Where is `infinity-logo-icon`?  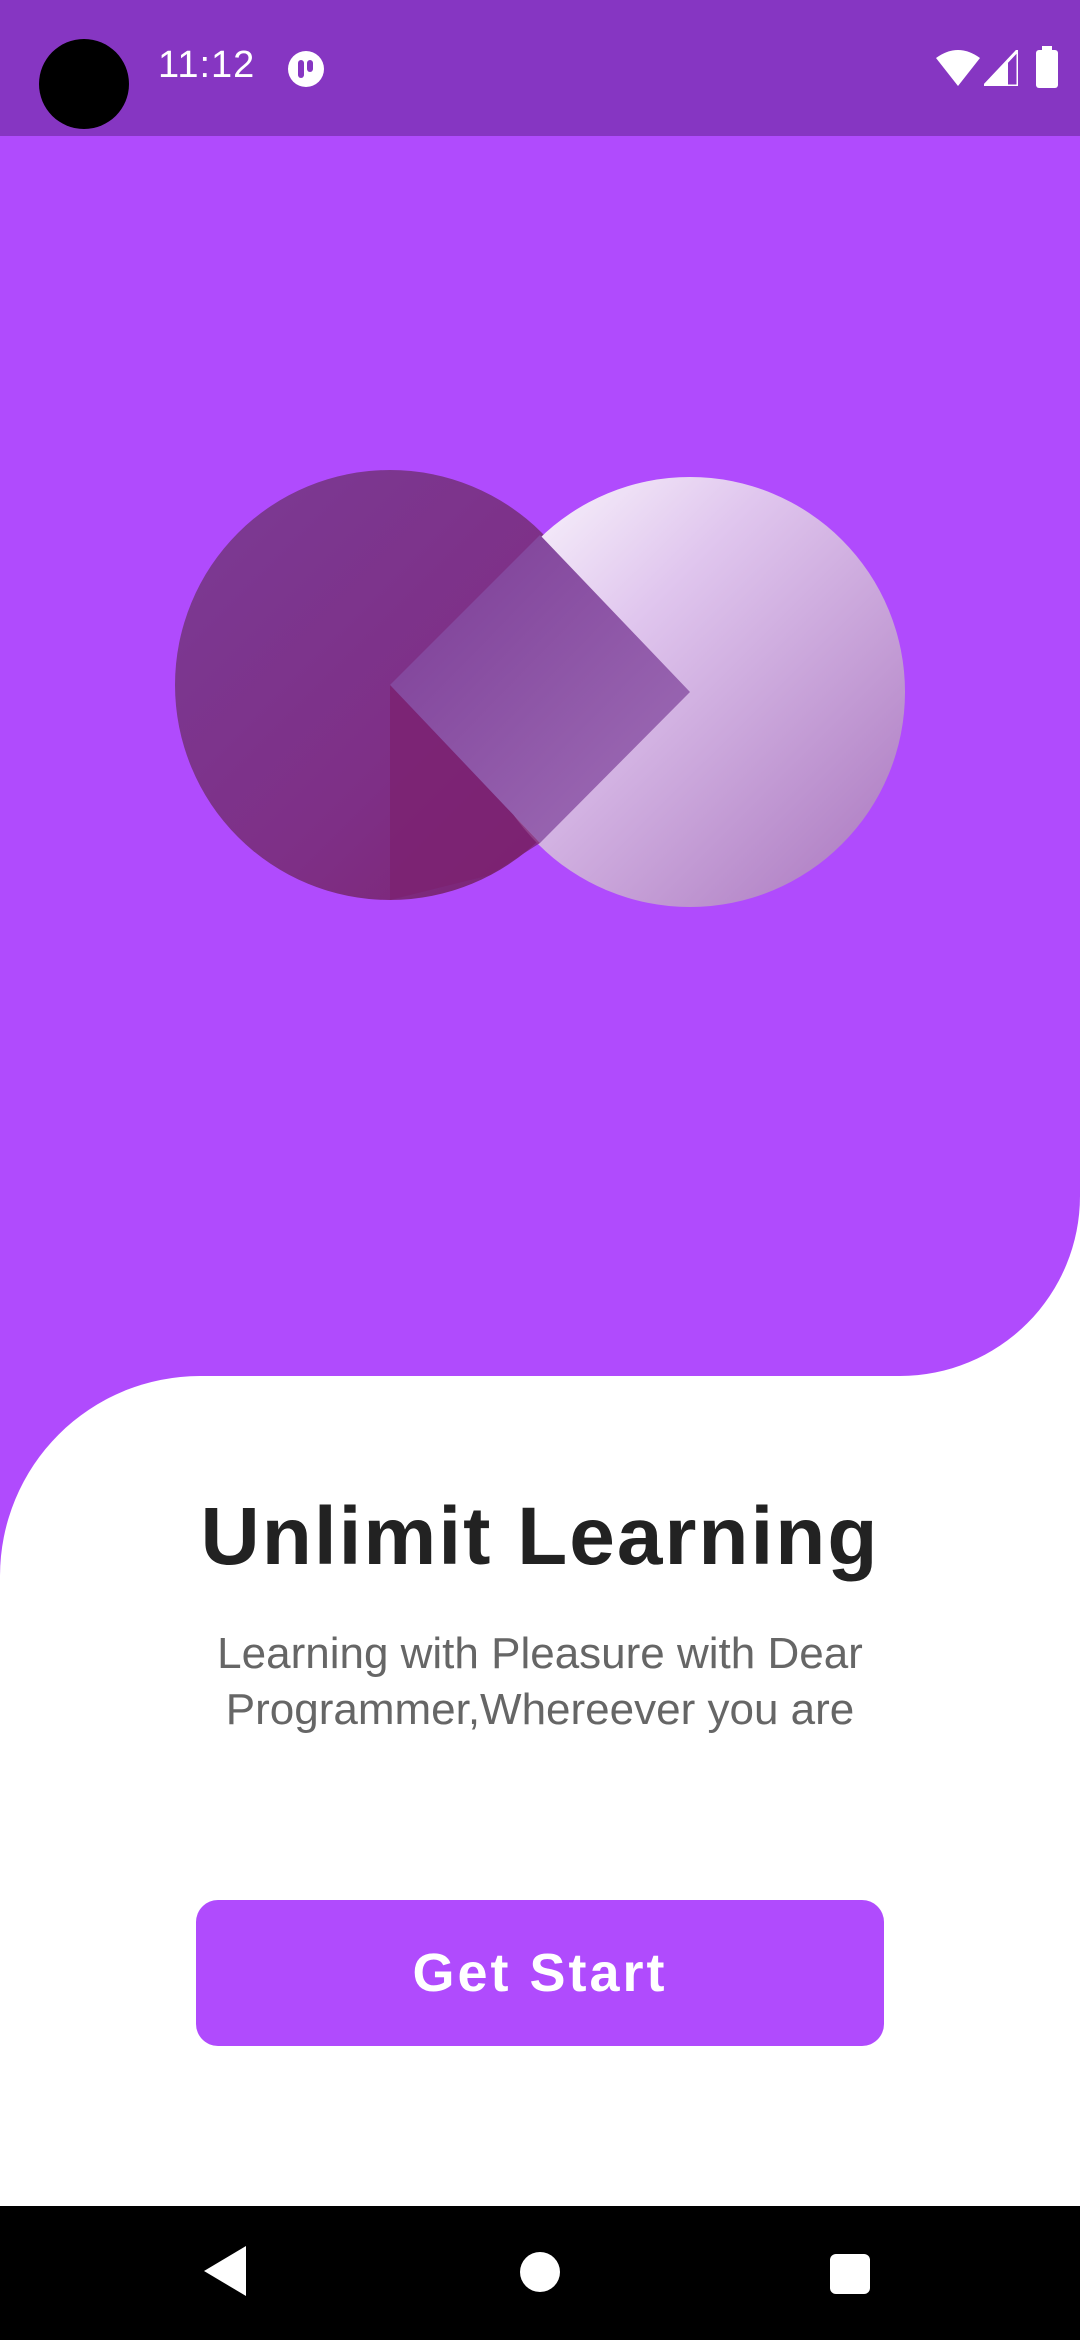 infinity-logo-icon is located at coordinates (540, 688).